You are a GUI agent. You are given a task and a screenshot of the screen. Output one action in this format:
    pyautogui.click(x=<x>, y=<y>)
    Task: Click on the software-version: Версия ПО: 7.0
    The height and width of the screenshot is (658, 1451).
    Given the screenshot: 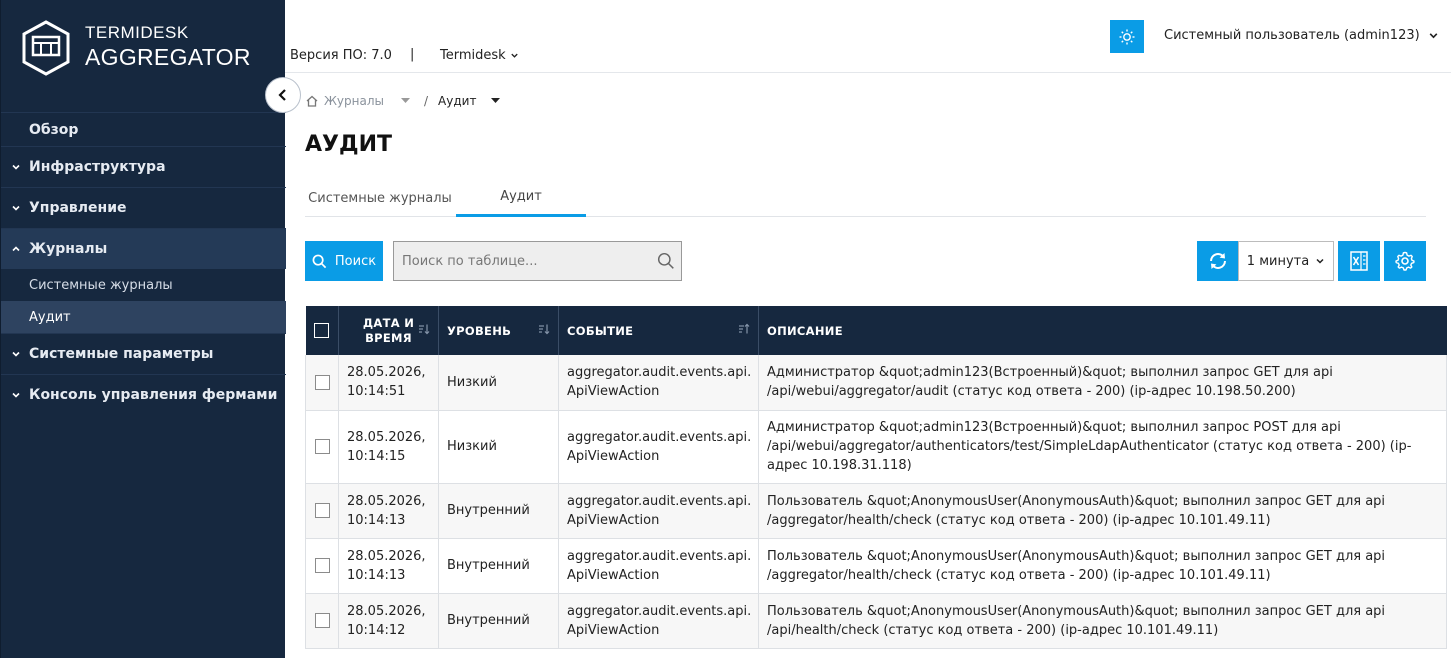 What is the action you would take?
    pyautogui.click(x=341, y=55)
    